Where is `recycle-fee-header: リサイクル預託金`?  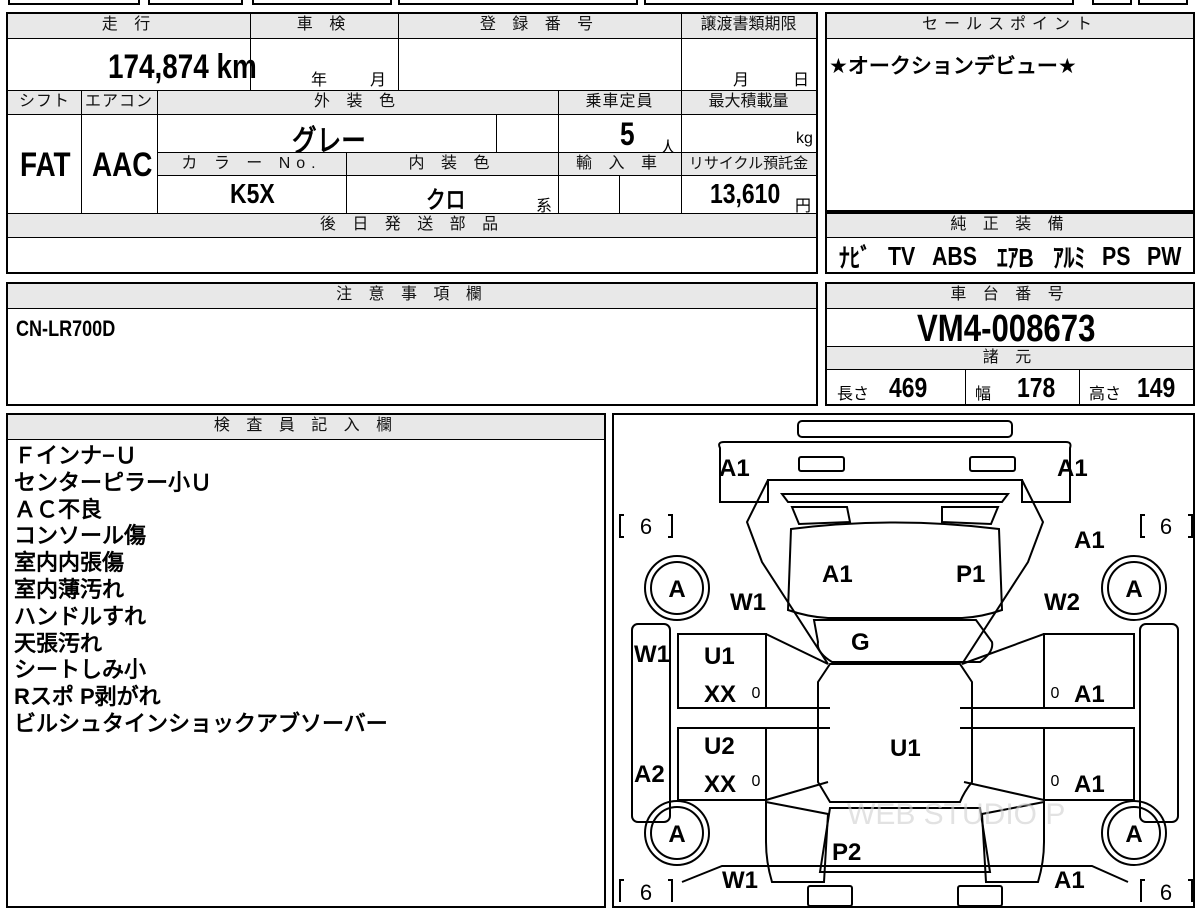
recycle-fee-header: リサイクル預託金 is located at coordinates (748, 164).